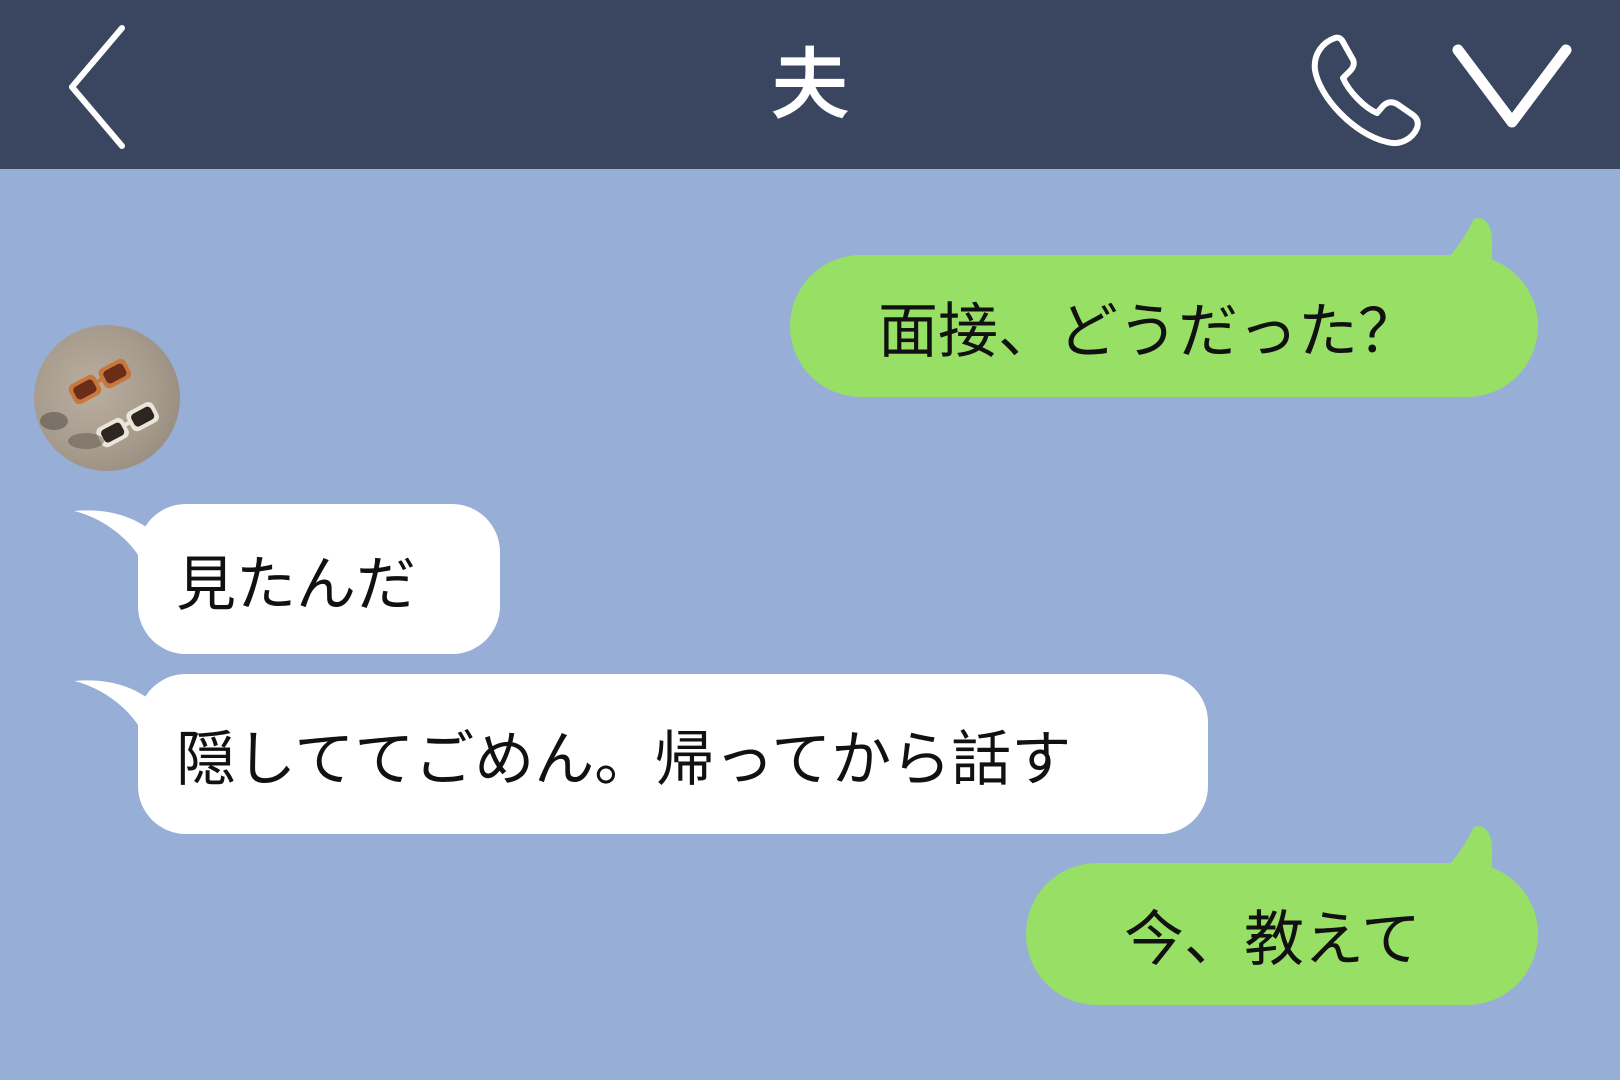 The image size is (1620, 1080). Describe the element at coordinates (296, 584) in the screenshot. I see `message-text: 見たんだ` at that location.